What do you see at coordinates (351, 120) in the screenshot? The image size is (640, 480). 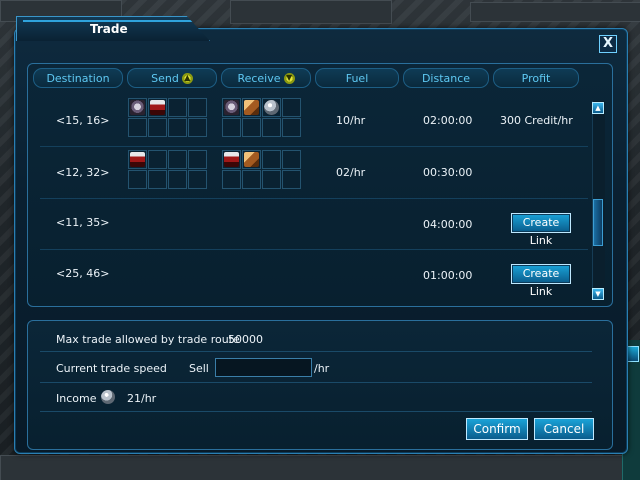 I see `fuel-value: 10/hr` at bounding box center [351, 120].